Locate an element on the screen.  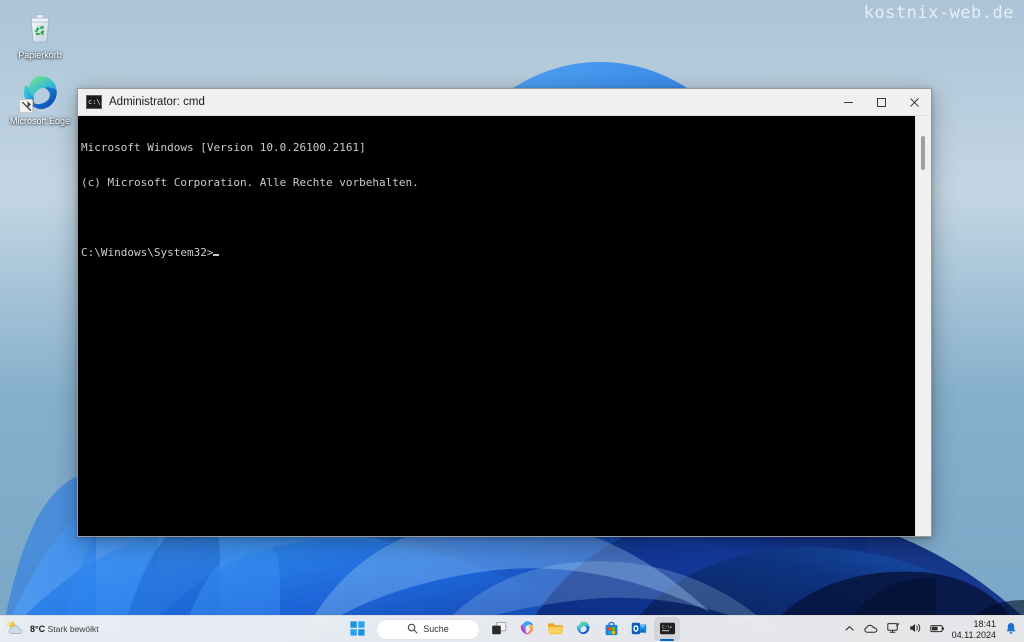
taskbar-item-outlook is located at coordinates (639, 629).